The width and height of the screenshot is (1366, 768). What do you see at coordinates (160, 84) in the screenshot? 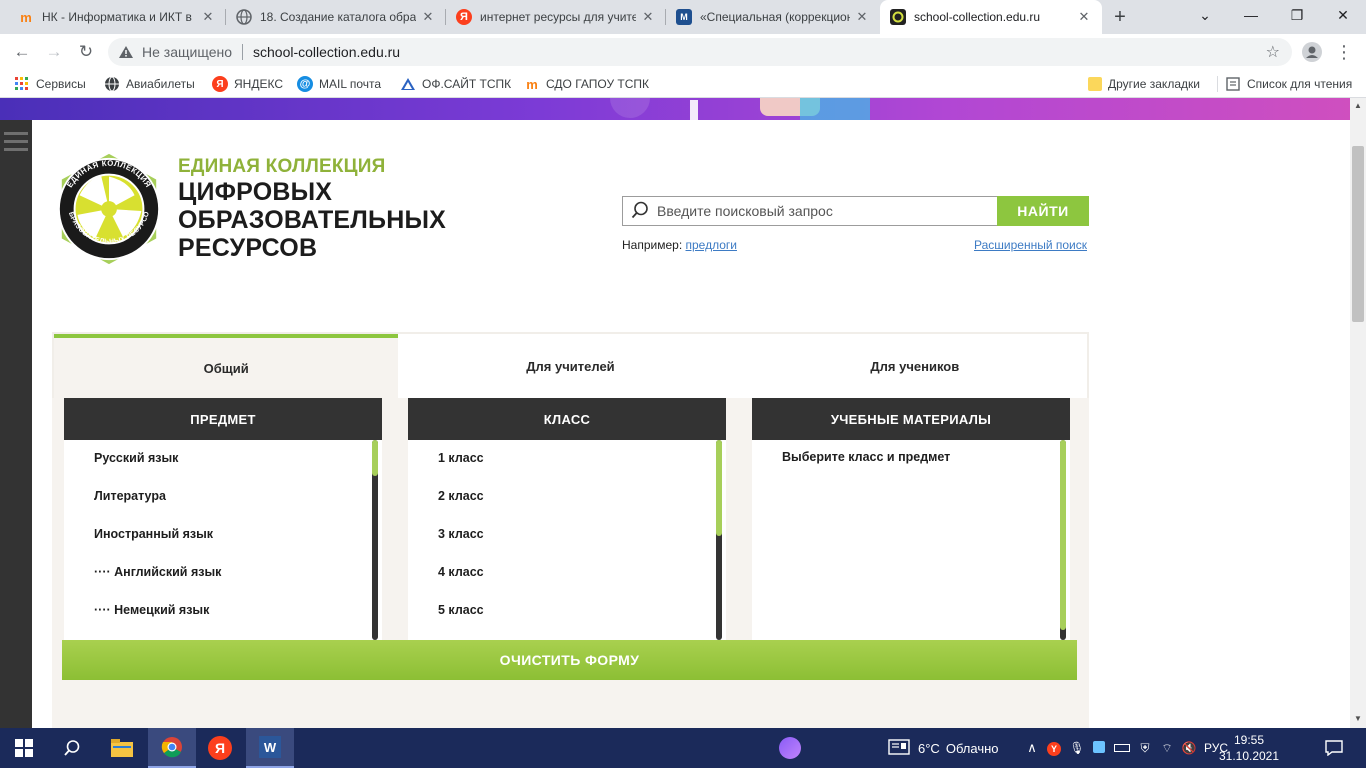
I see `bookmark-label: Авиабилеты` at bounding box center [160, 84].